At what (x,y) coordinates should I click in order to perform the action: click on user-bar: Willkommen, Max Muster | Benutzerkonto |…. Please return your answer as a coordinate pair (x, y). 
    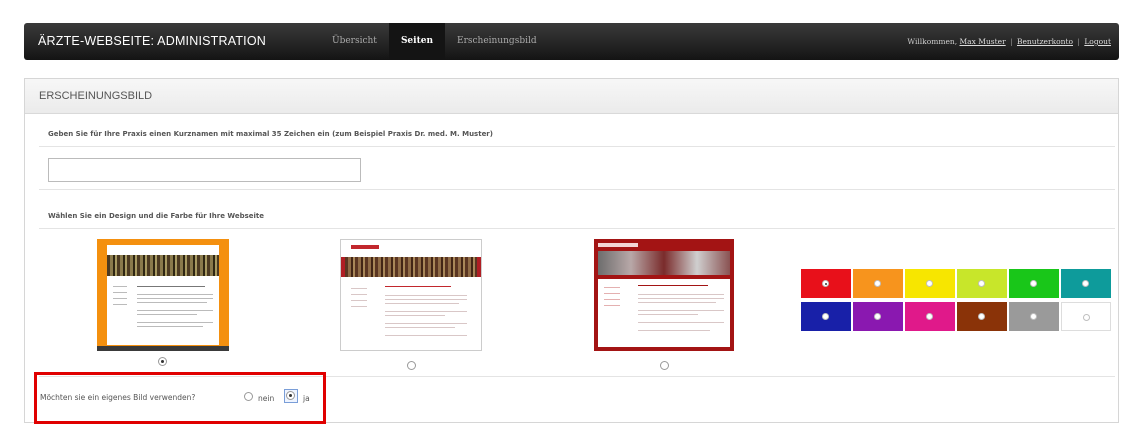
    Looking at the image, I should click on (1009, 41).